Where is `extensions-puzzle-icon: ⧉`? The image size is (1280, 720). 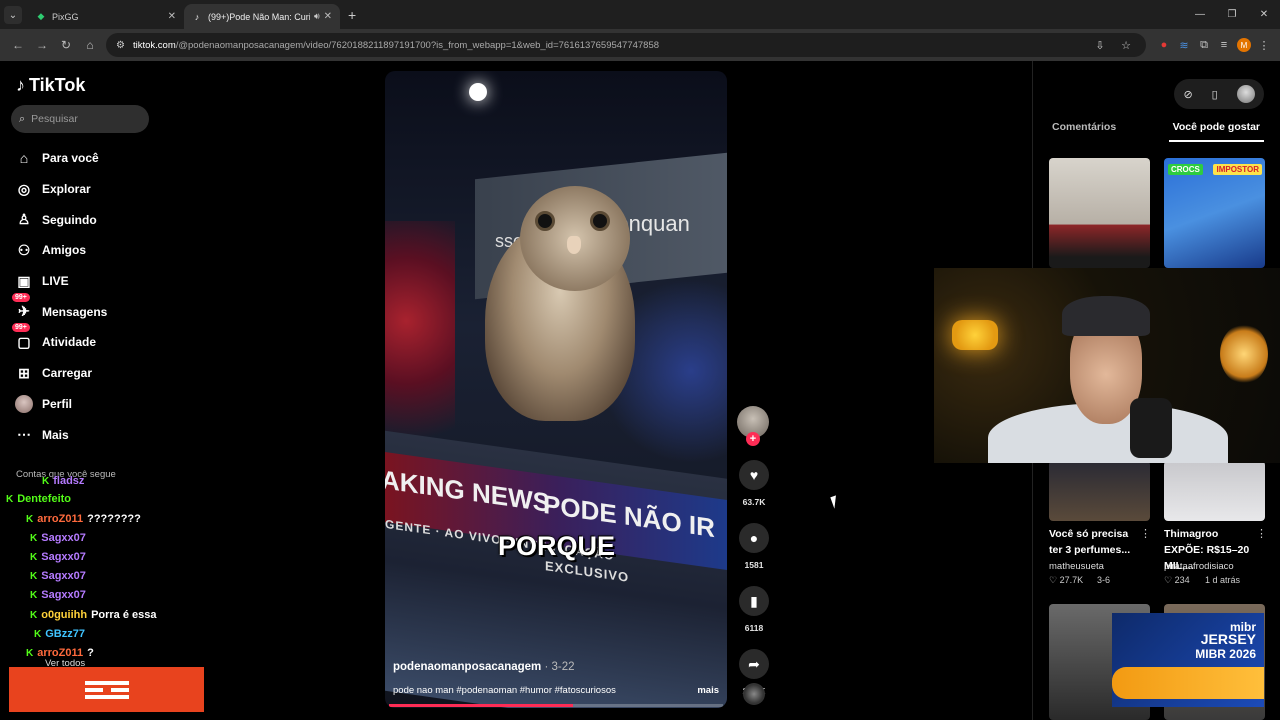
extensions-puzzle-icon: ⧉ is located at coordinates (1204, 45).